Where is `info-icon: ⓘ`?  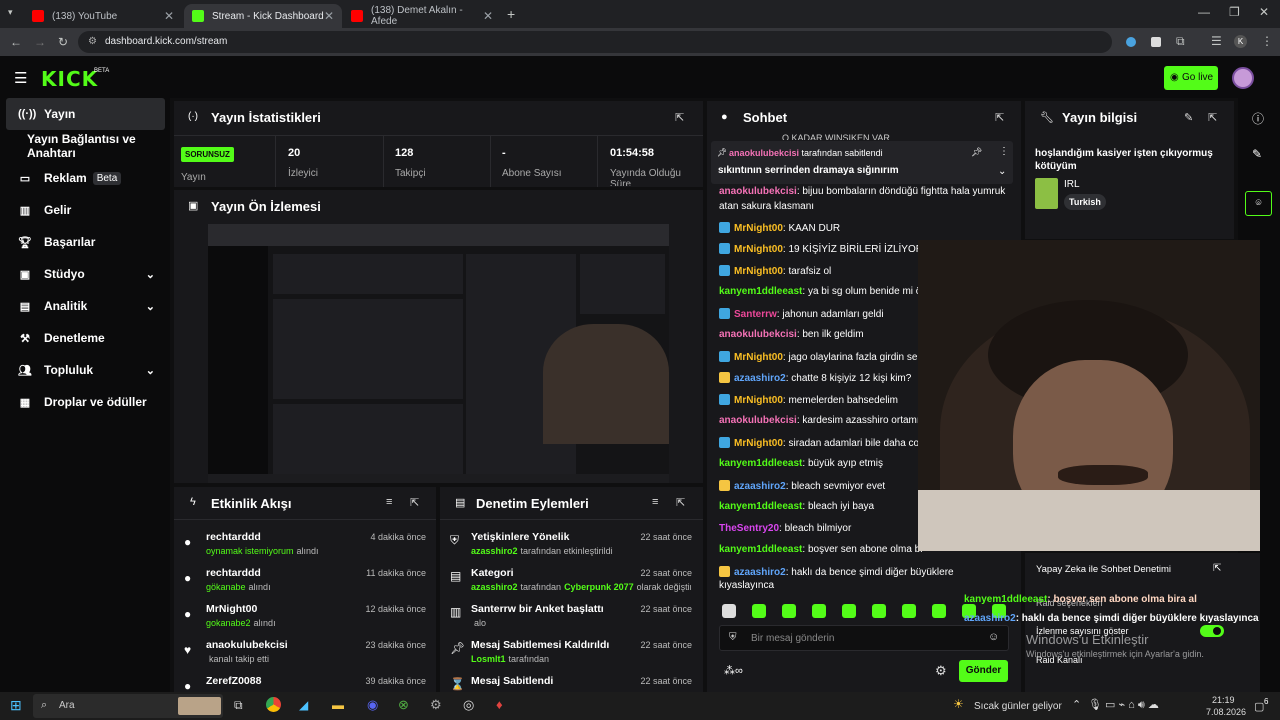
info-icon: ⓘ is located at coordinates (1258, 118).